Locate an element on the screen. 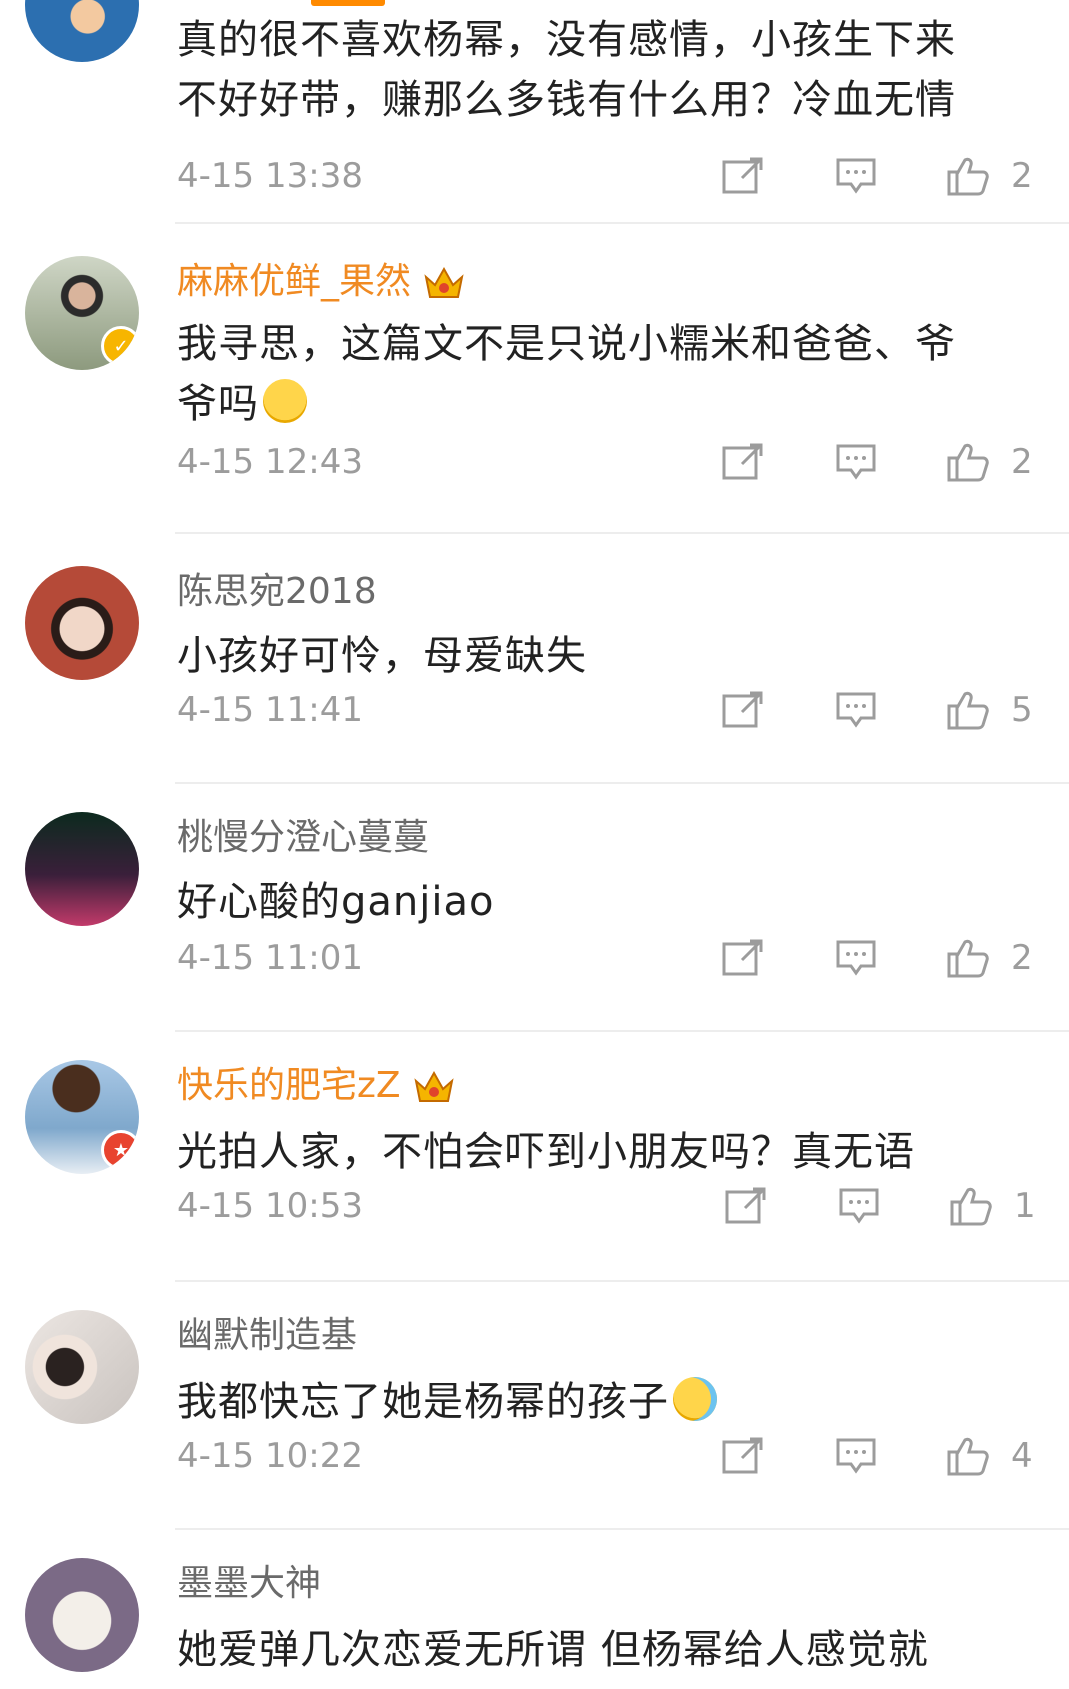 This screenshot has width=1069, height=1689. comment-text-line: 好心酸的ganjiao is located at coordinates (336, 902).